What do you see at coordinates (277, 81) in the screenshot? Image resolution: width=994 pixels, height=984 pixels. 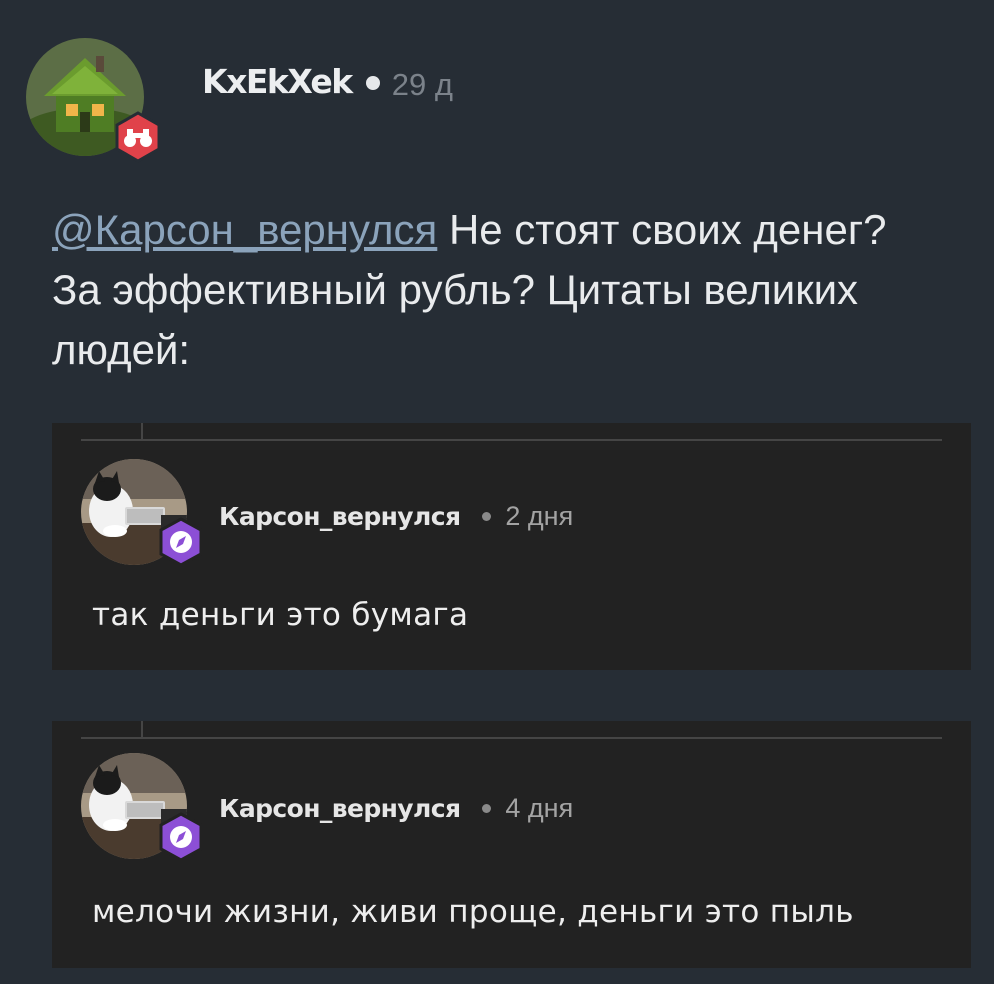 I see `author-name: KxEkXek` at bounding box center [277, 81].